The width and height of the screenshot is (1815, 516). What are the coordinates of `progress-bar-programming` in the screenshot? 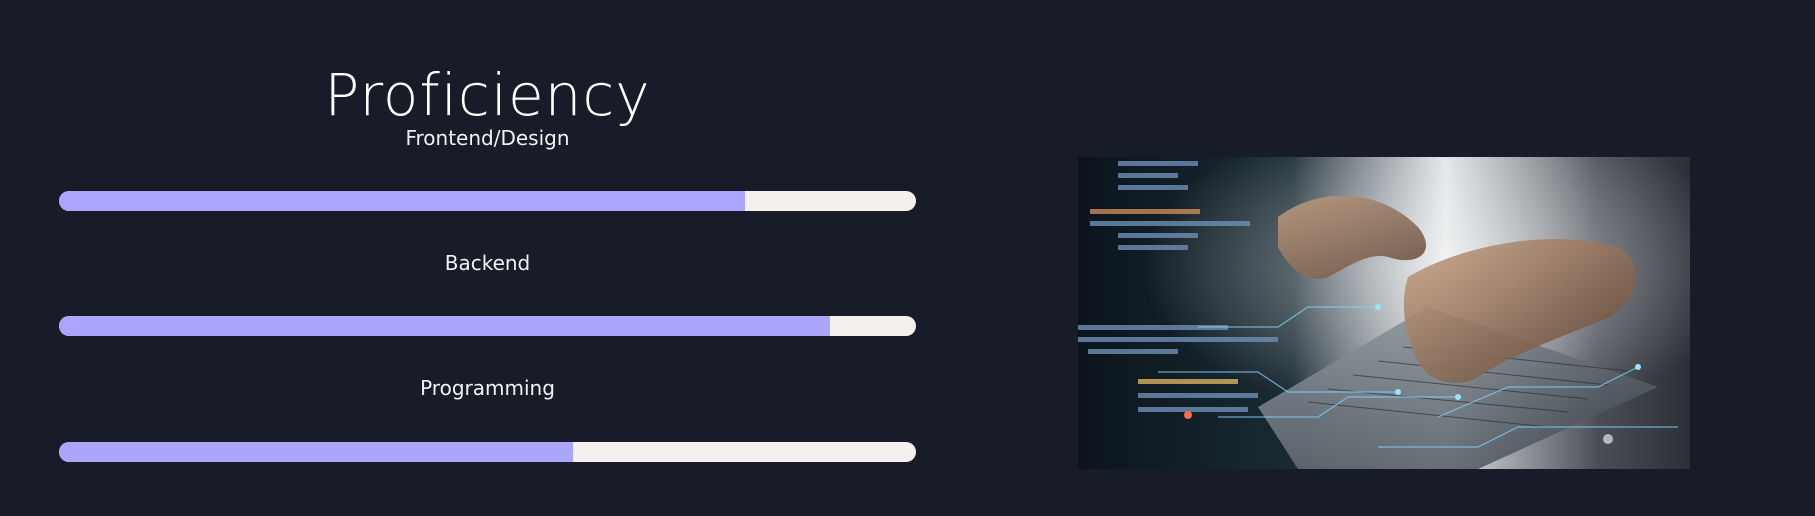 It's located at (487, 452).